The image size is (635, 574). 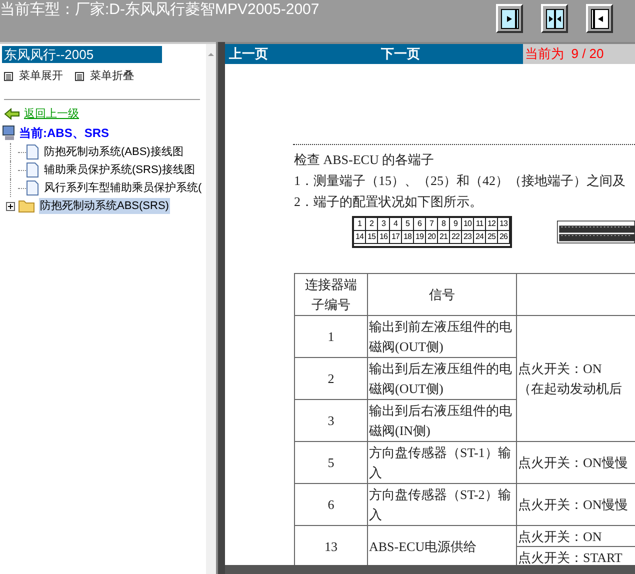 What do you see at coordinates (420, 224) in the screenshot?
I see `pin-number: 6` at bounding box center [420, 224].